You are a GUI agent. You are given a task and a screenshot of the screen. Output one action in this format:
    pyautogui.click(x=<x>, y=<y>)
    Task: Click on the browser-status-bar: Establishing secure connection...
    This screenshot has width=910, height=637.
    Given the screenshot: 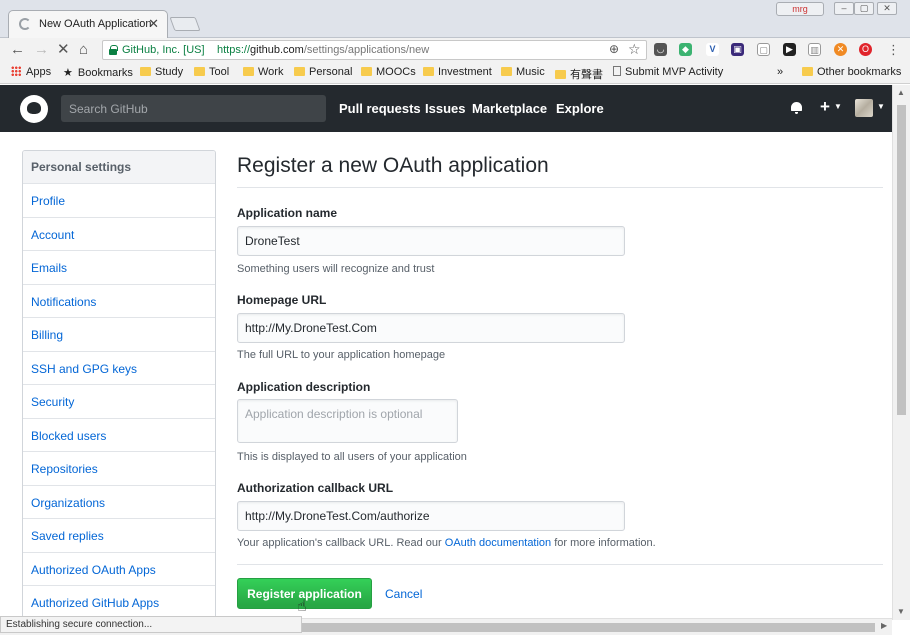 What is the action you would take?
    pyautogui.click(x=151, y=624)
    